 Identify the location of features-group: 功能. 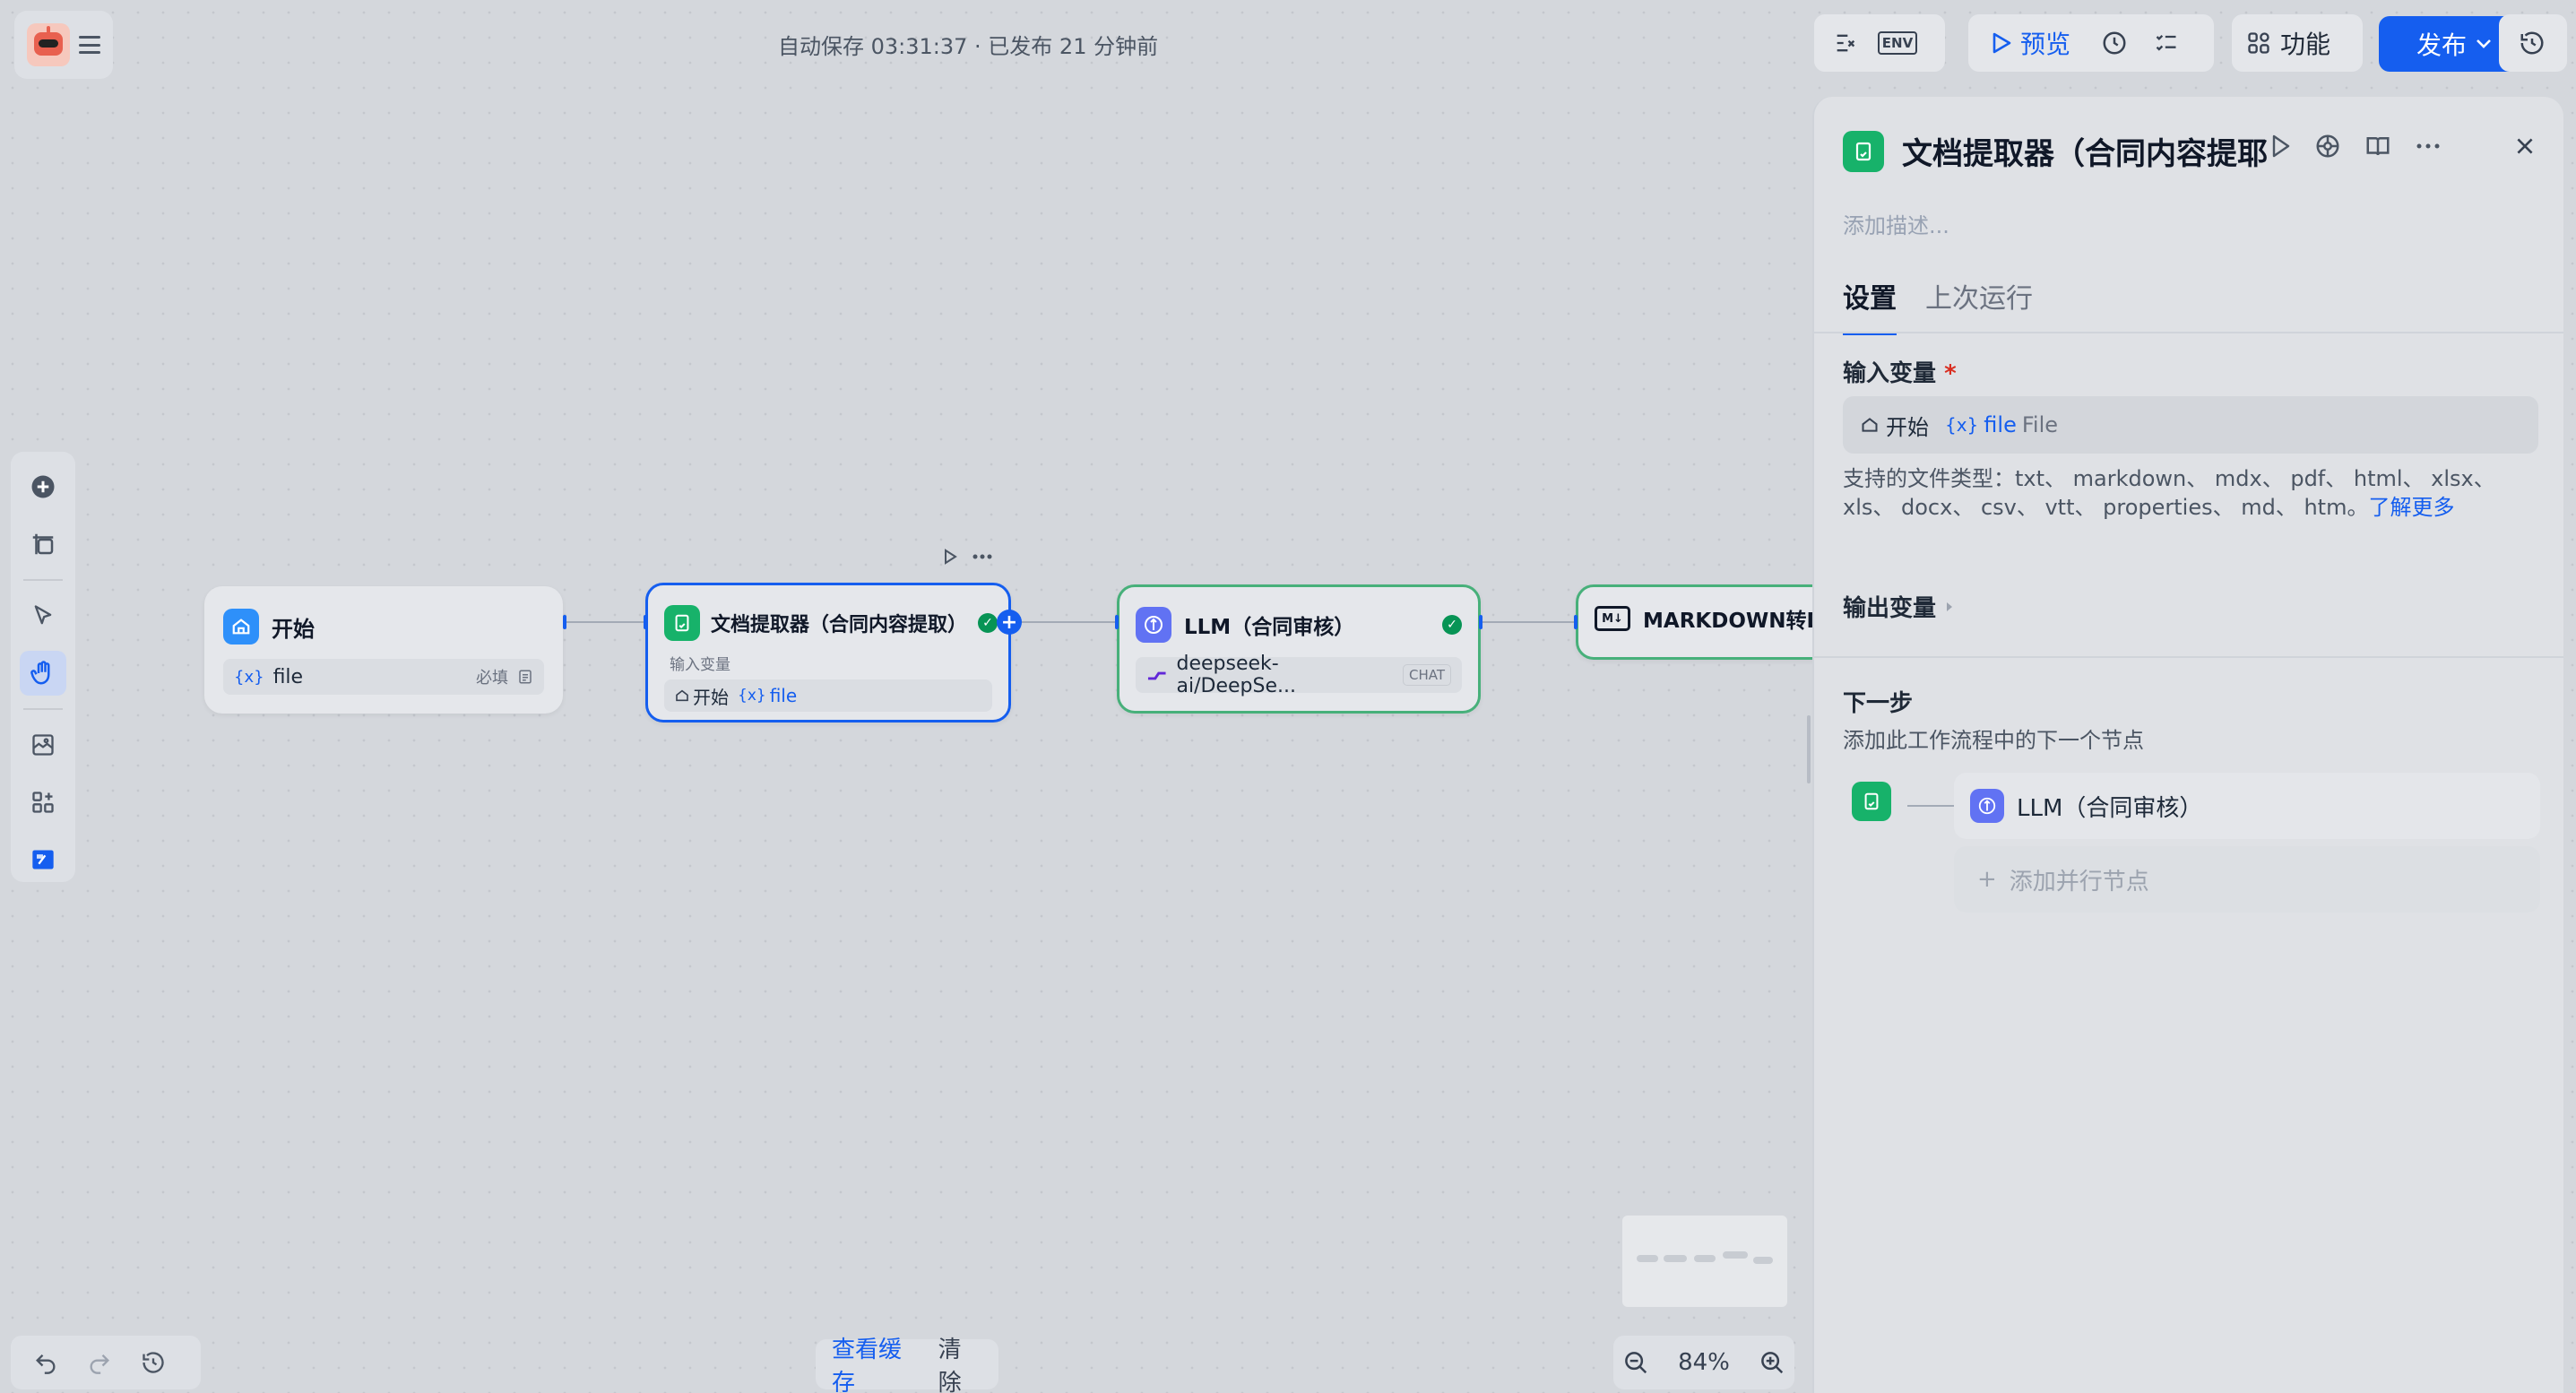
(2297, 43).